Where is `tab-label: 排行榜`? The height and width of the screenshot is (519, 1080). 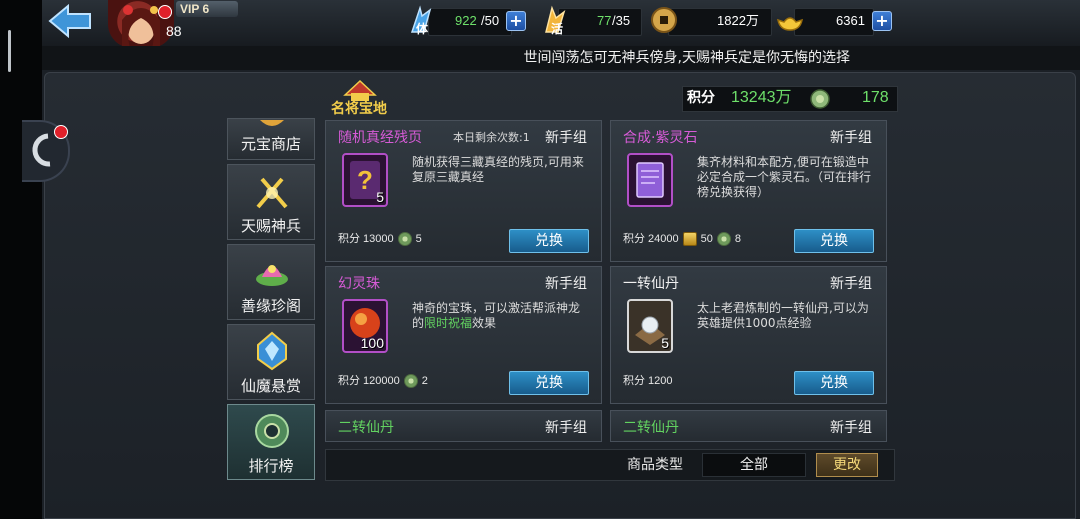
tab-label: 排行榜 is located at coordinates (271, 466).